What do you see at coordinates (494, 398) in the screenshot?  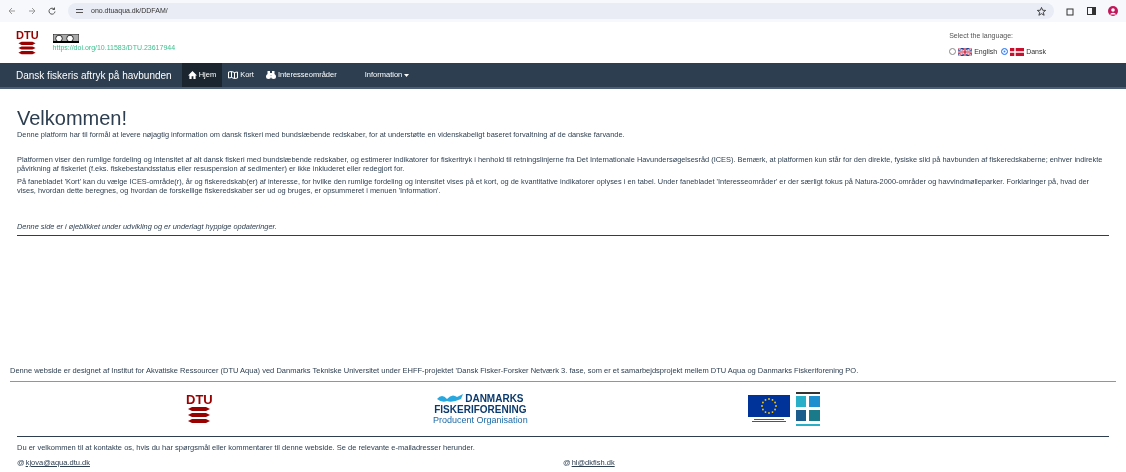 I see `dfpo-logo-text: DANMARKS` at bounding box center [494, 398].